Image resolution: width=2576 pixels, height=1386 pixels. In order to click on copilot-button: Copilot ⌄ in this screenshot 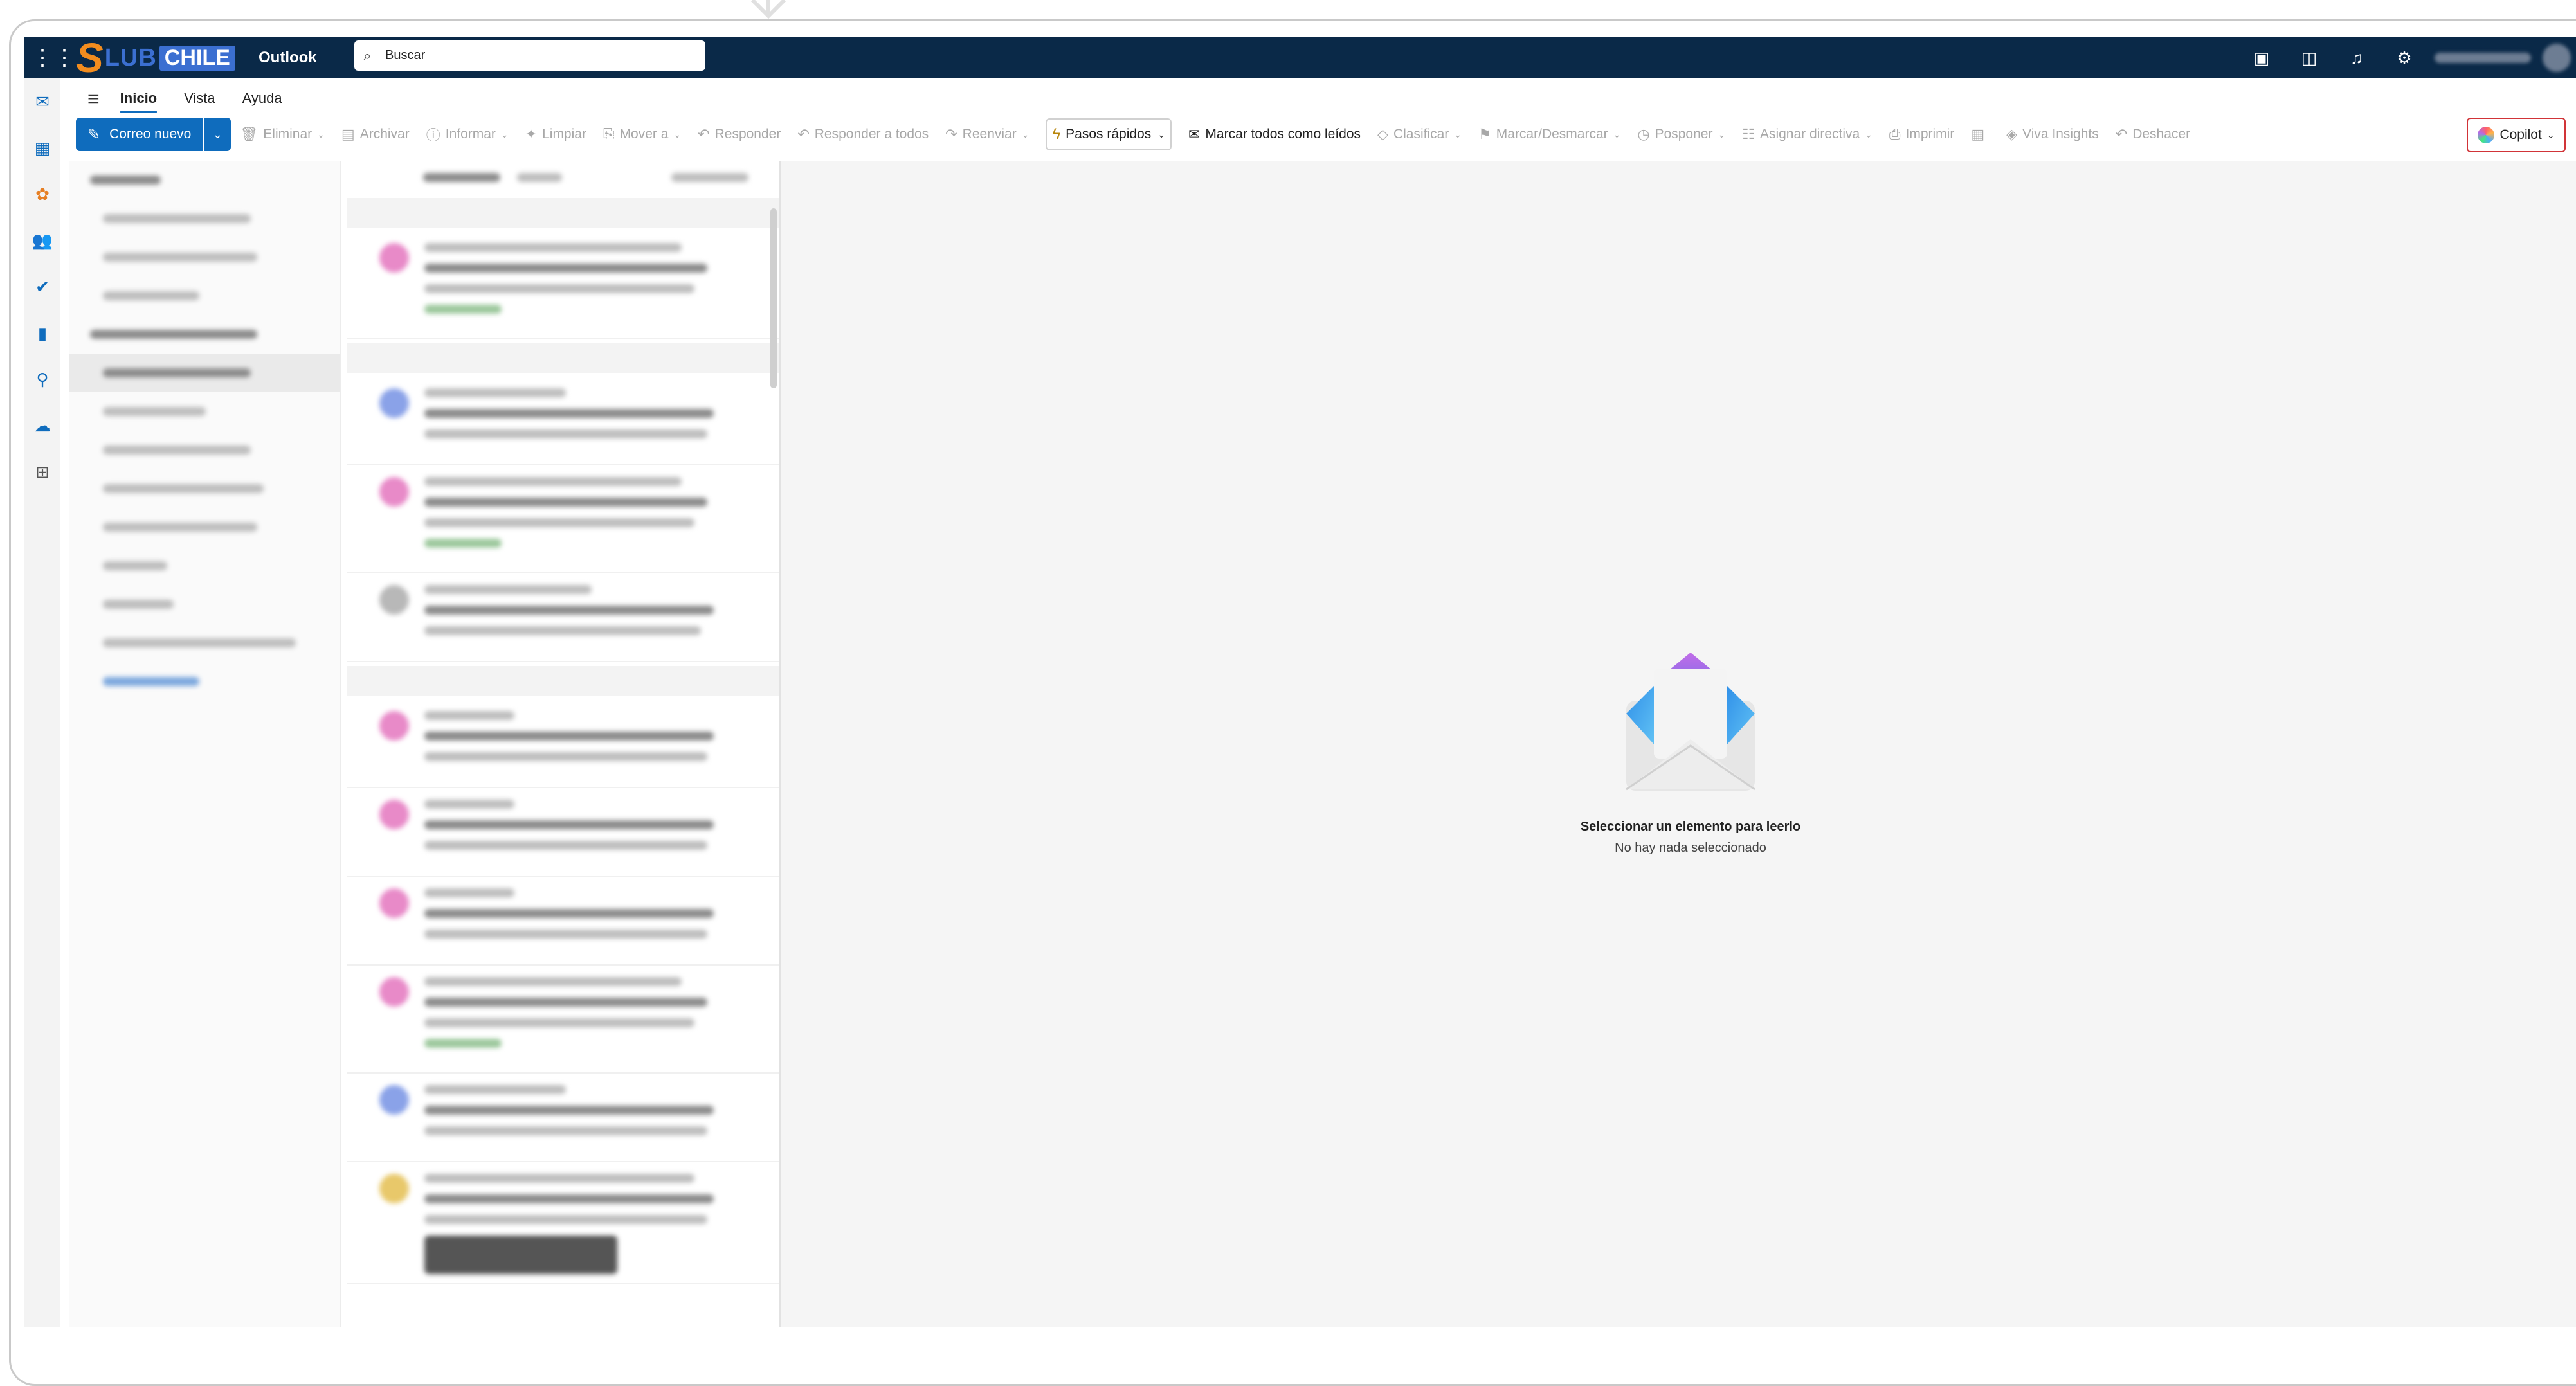, I will do `click(2516, 135)`.